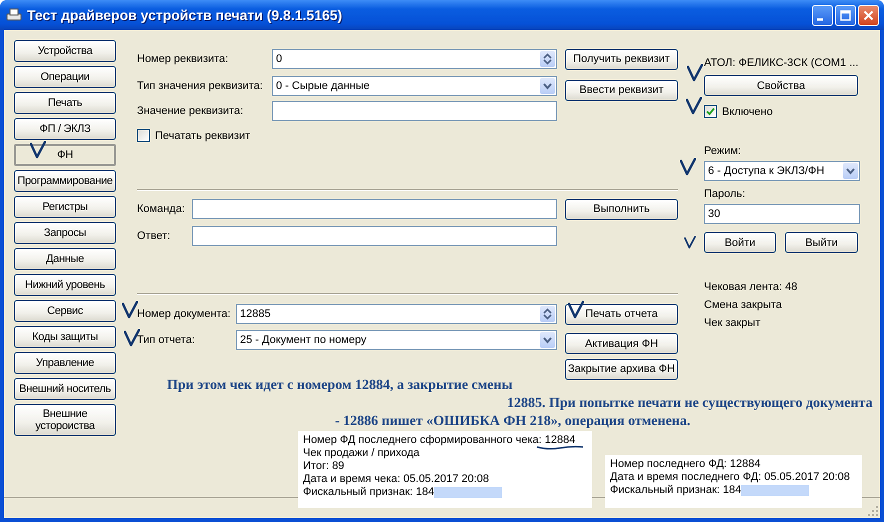  I want to click on checkbox-label: Включено, so click(747, 112).